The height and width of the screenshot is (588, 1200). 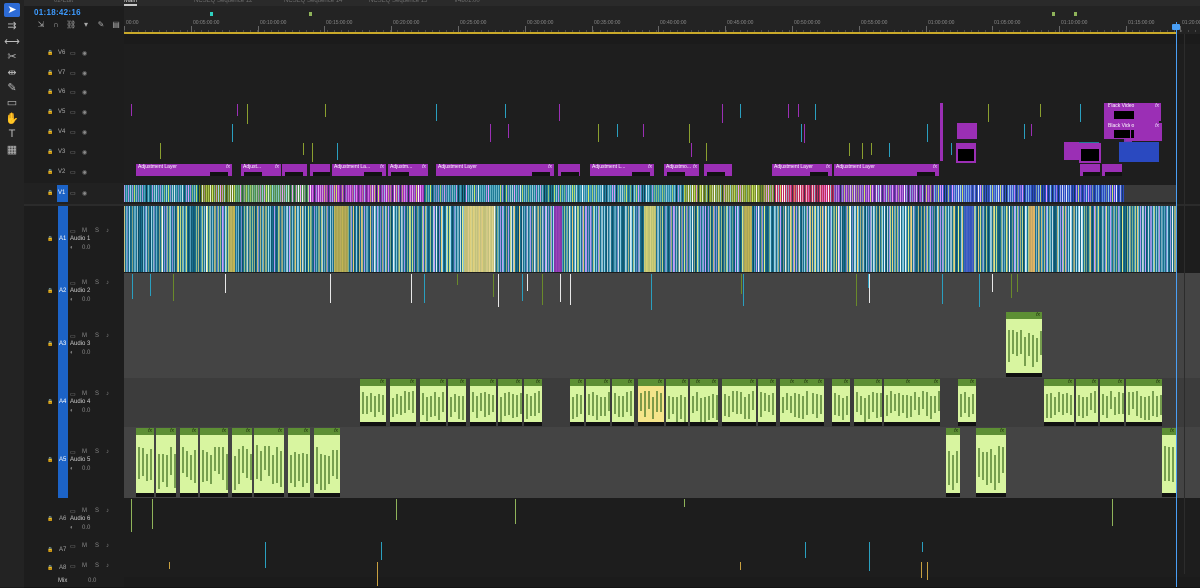 I want to click on razor-icon: ✂, so click(x=12, y=57).